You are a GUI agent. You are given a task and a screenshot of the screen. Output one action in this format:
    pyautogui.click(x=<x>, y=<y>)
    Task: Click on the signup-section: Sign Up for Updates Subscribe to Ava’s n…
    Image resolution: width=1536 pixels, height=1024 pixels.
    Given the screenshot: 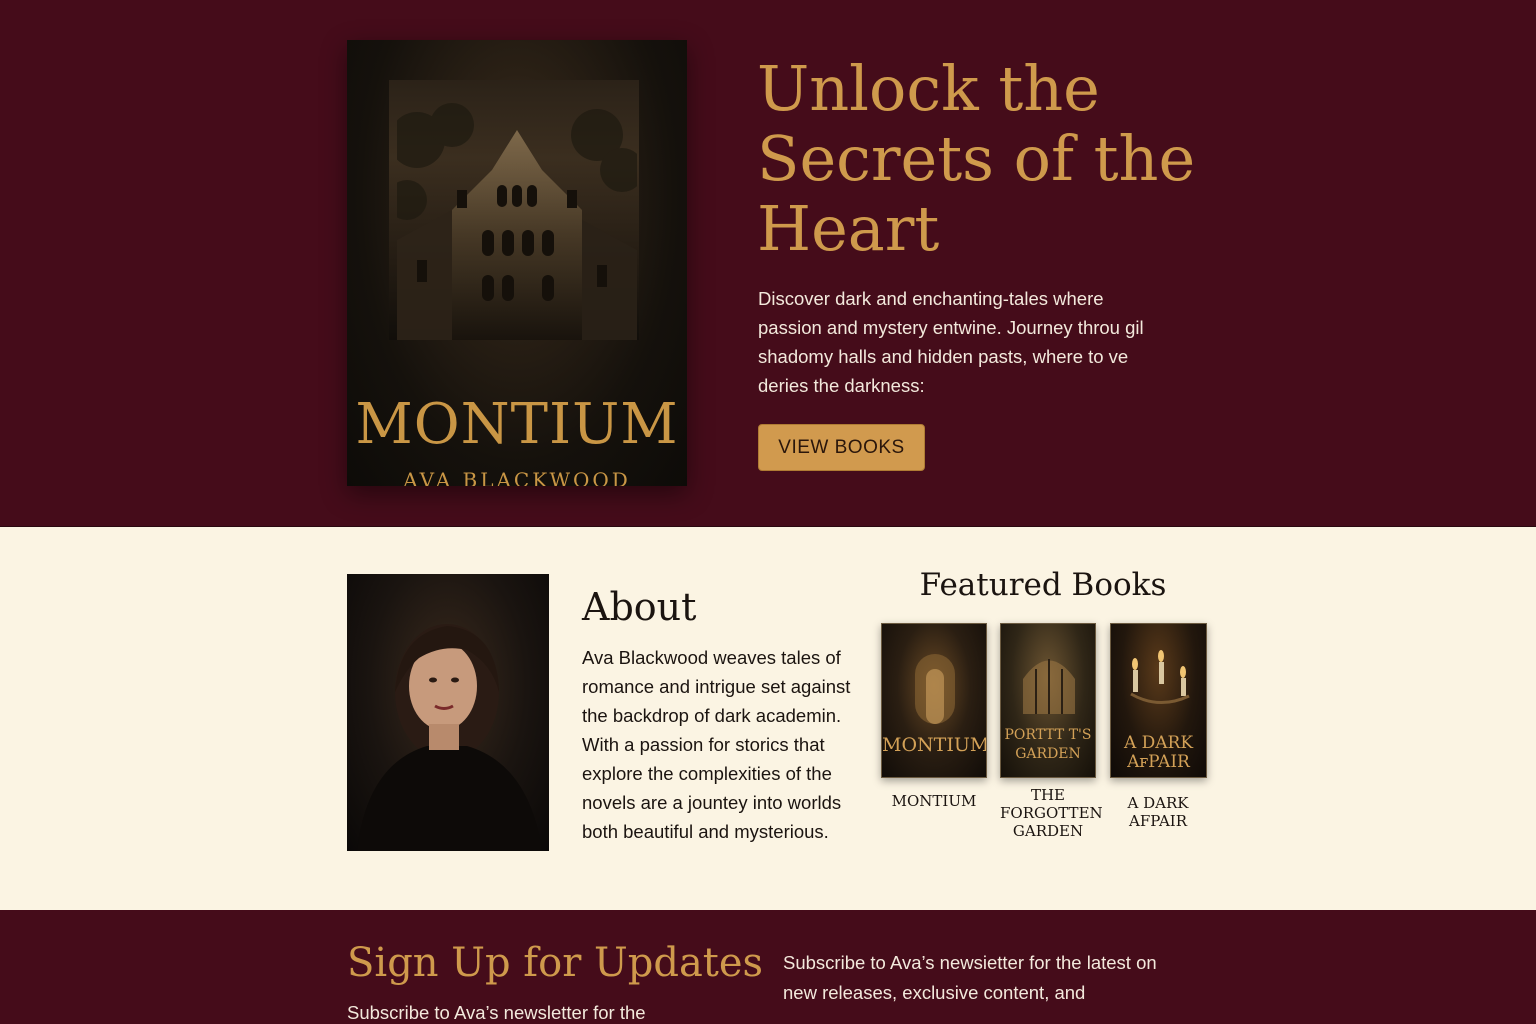 What is the action you would take?
    pyautogui.click(x=768, y=967)
    